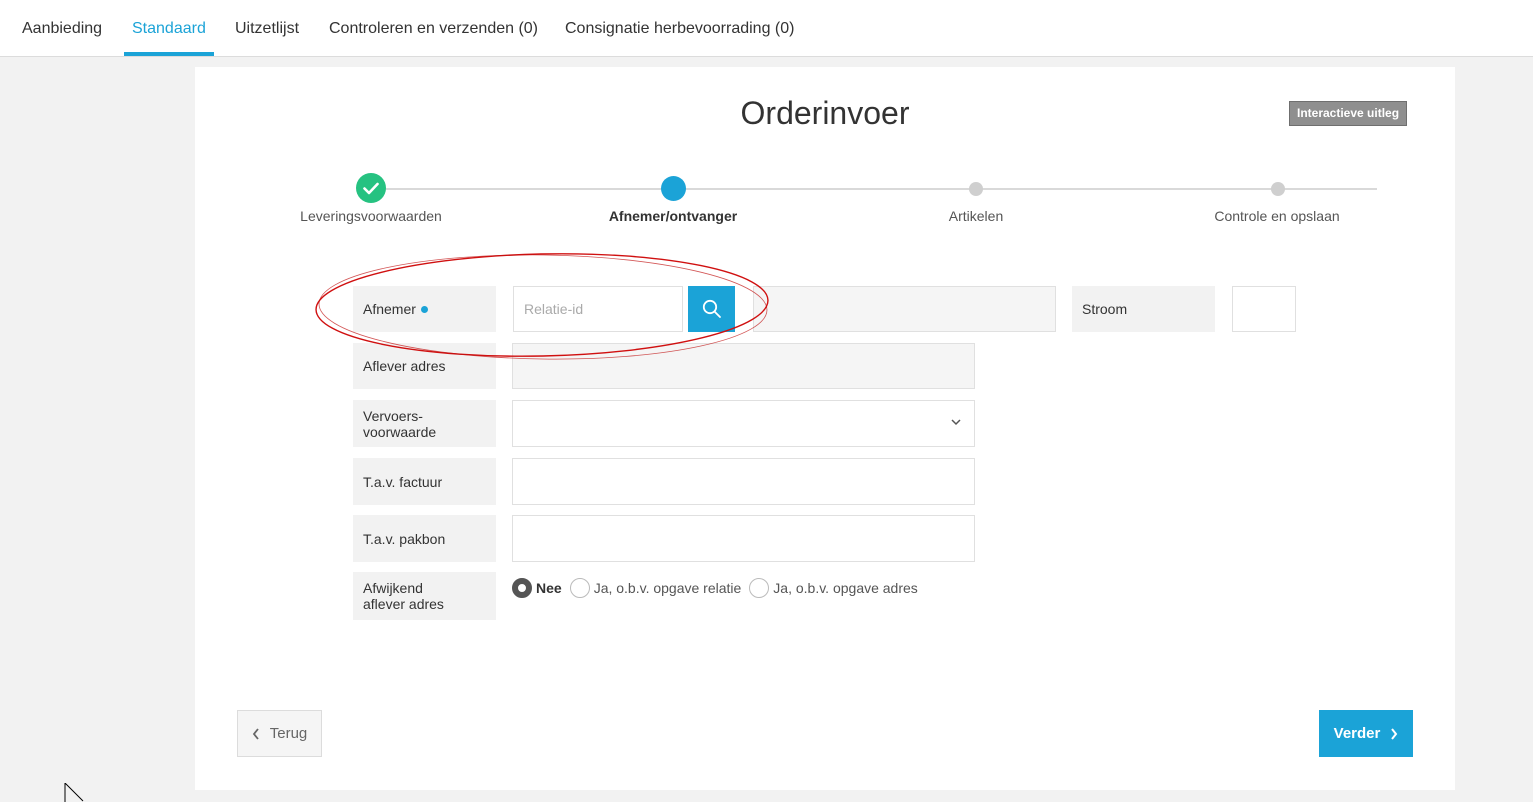 The height and width of the screenshot is (802, 1533). What do you see at coordinates (404, 366) in the screenshot?
I see `aflever-adres-label-text: Aflever adres` at bounding box center [404, 366].